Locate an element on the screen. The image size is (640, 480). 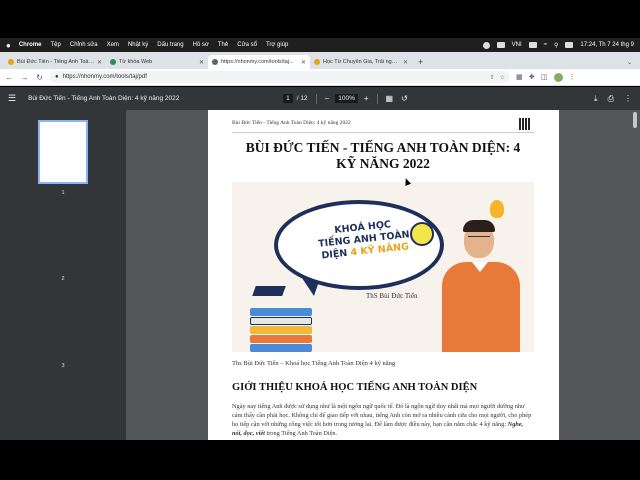
battery-icon is located at coordinates (532, 45).